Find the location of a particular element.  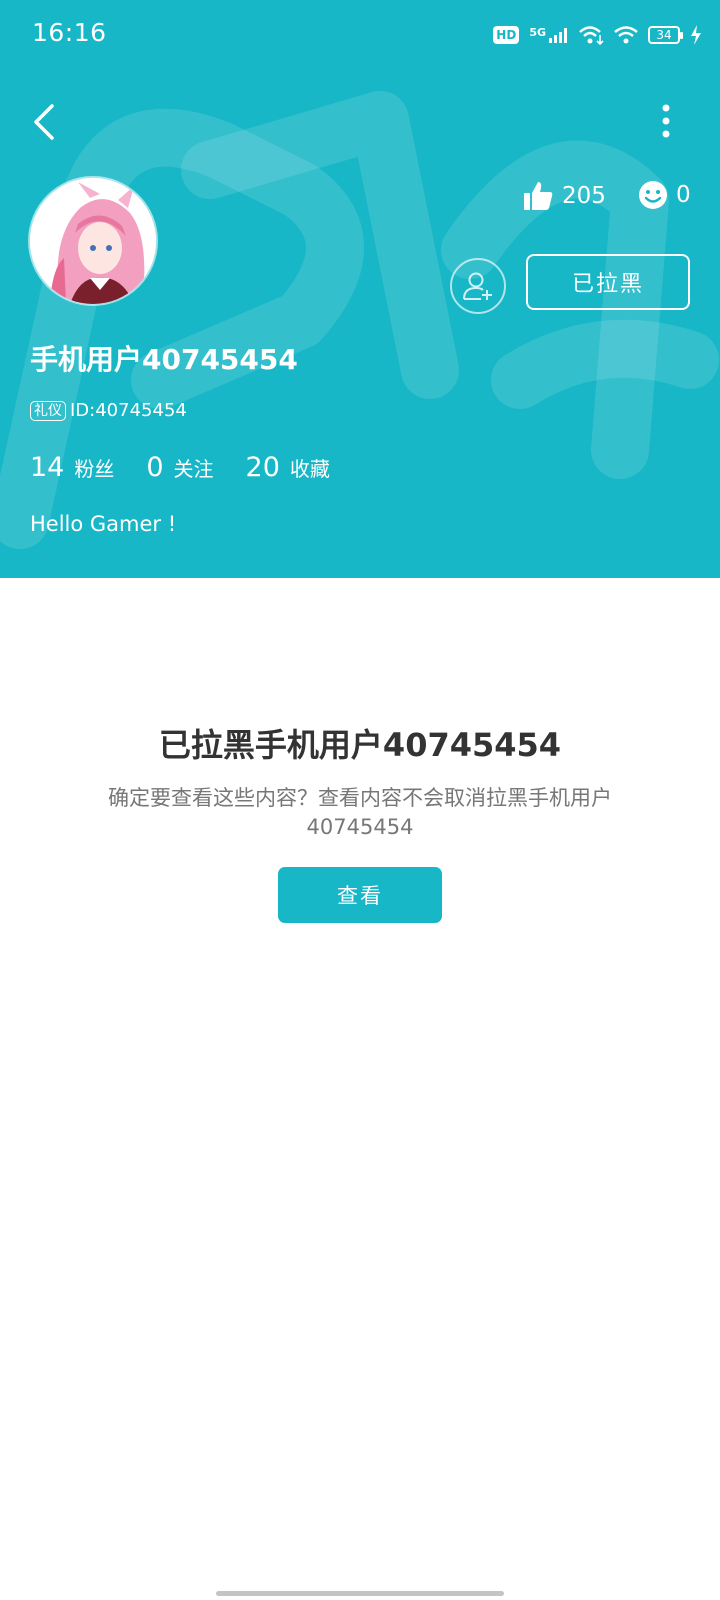

stat-fans-label: 粉丝 is located at coordinates (94, 469).